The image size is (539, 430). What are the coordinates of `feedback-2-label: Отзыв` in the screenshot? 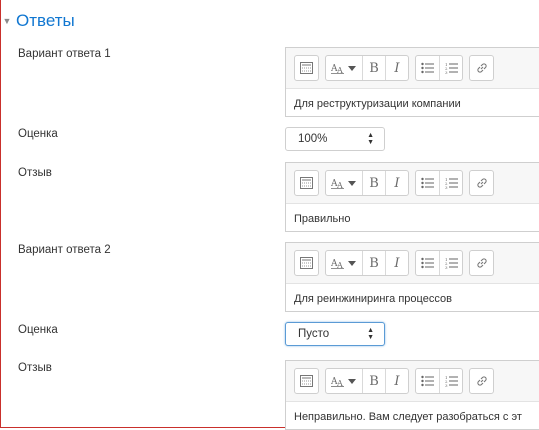 It's located at (35, 368).